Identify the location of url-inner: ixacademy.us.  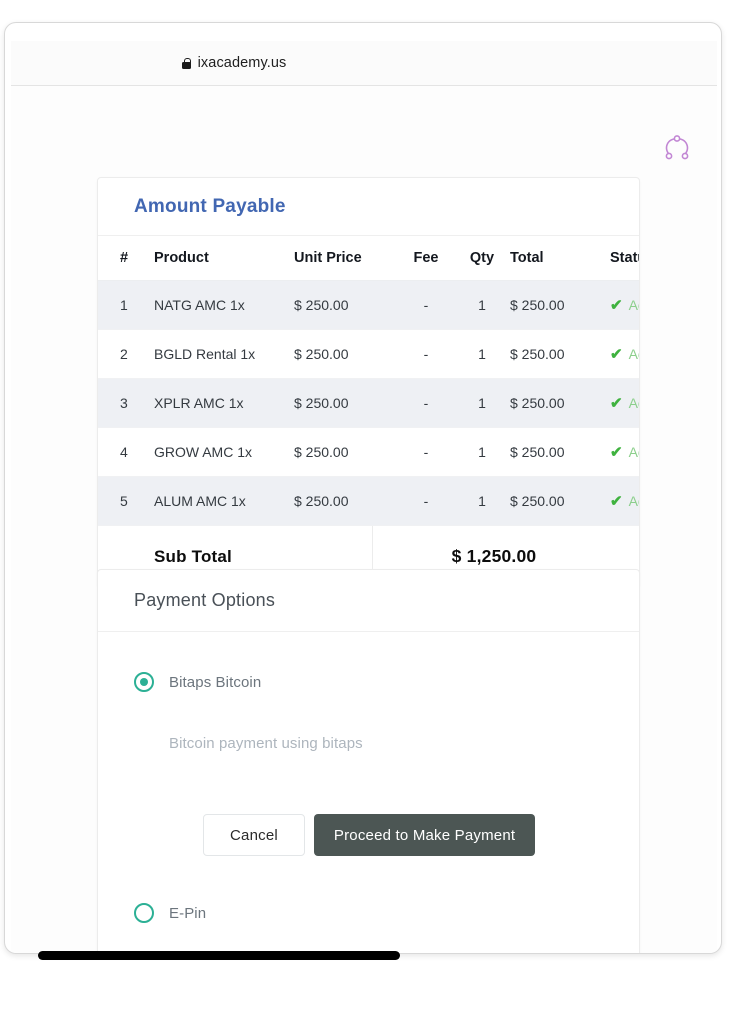
(234, 63).